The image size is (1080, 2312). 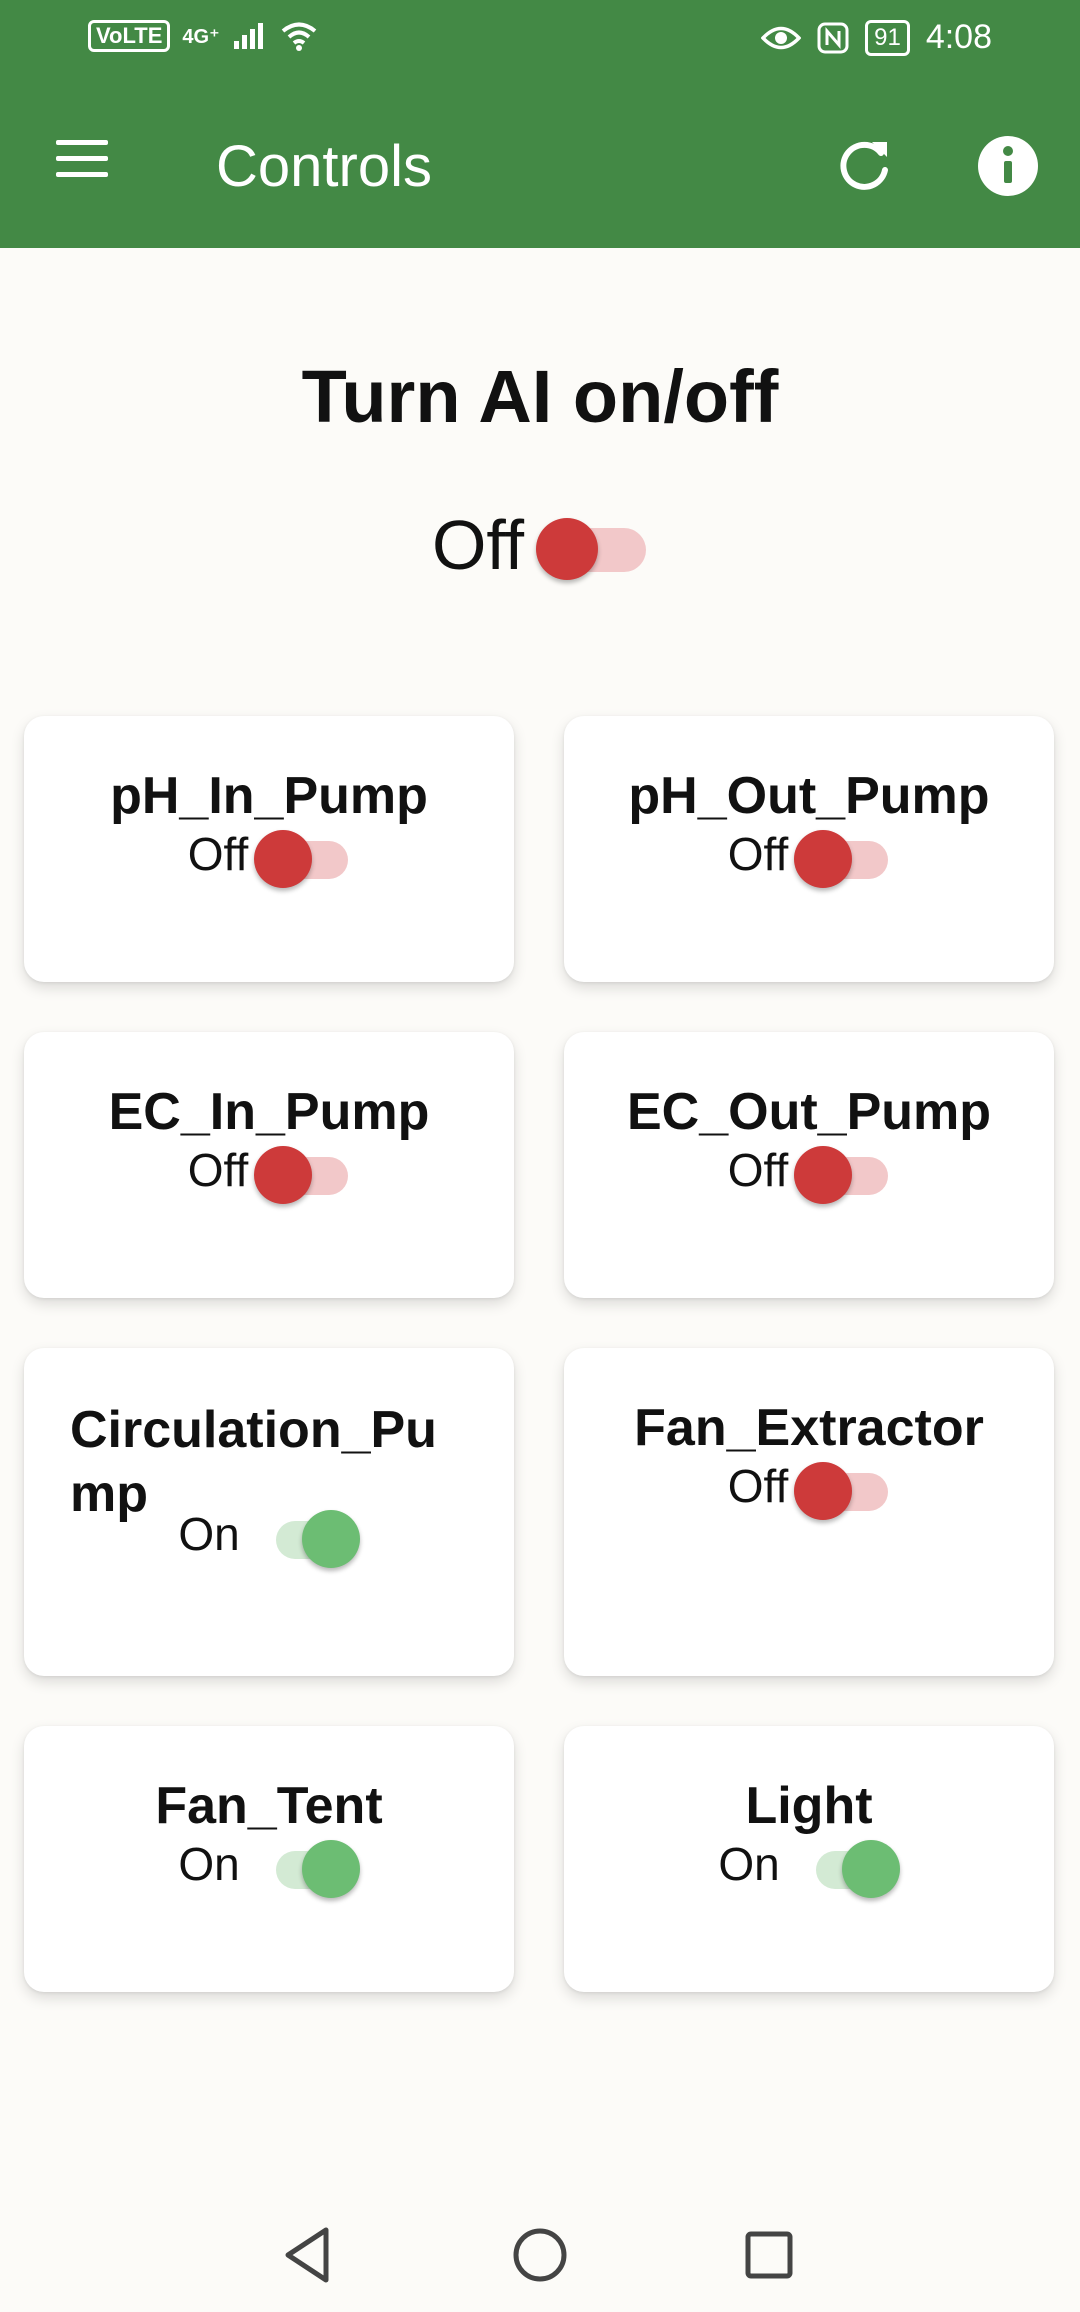 I want to click on control-card-ph-in-pump: pH_In_Pump Off, so click(x=269, y=849).